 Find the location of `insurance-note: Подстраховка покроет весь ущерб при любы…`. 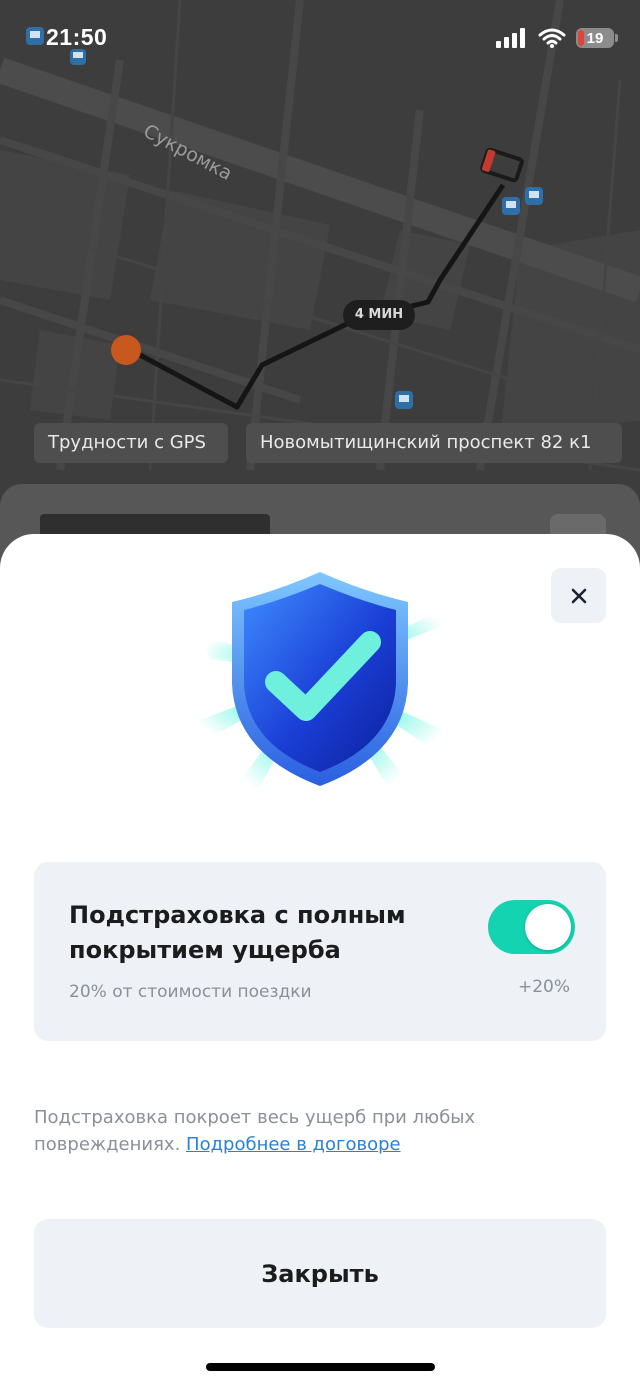

insurance-note: Подстраховка покроет весь ущерб при любы… is located at coordinates (314, 1131).